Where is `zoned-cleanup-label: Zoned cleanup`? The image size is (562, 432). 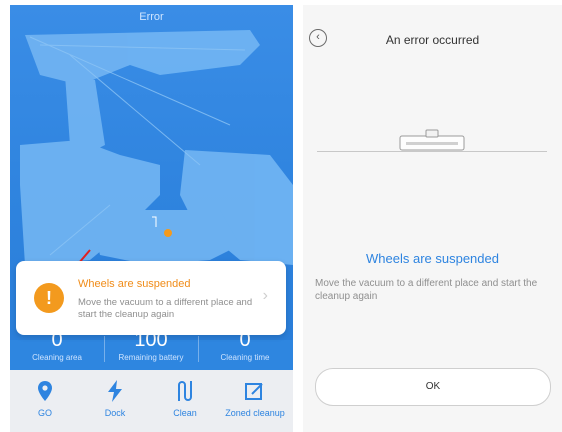
zoned-cleanup-label: Zoned cleanup is located at coordinates (255, 413).